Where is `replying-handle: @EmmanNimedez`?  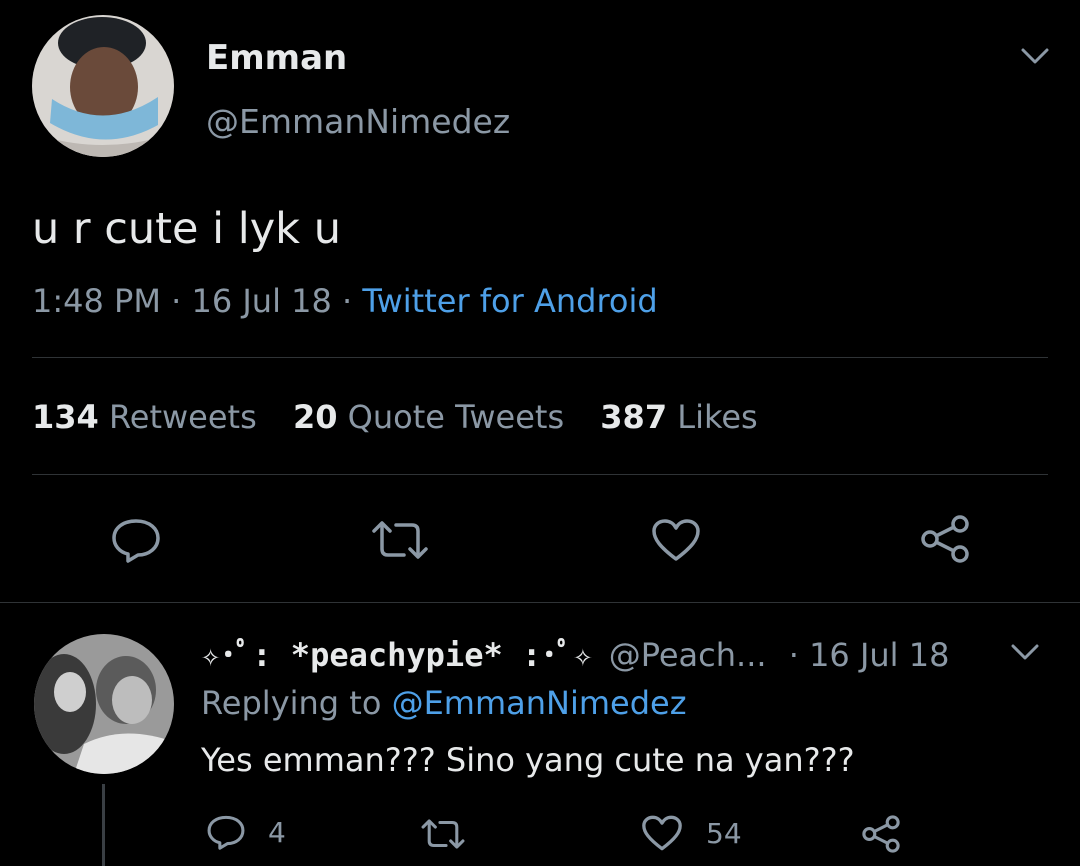
replying-handle: @EmmanNimedez is located at coordinates (539, 703).